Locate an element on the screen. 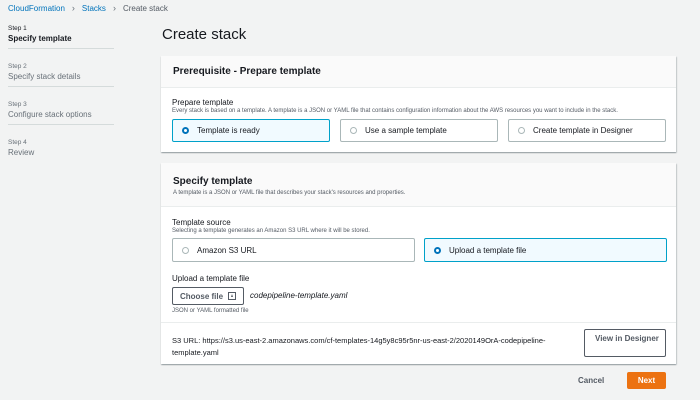 The image size is (700, 400). upload-icon is located at coordinates (232, 296).